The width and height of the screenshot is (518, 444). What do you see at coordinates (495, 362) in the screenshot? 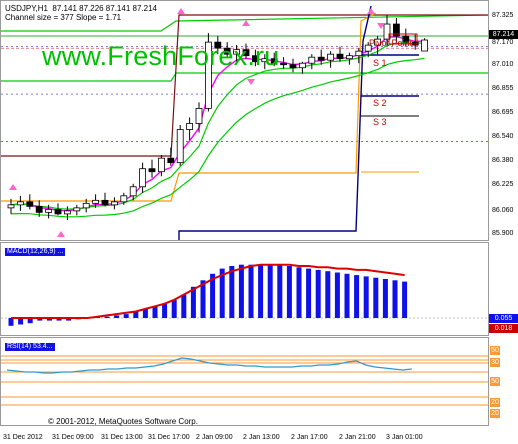
I see `osc-level-badge: 30` at bounding box center [495, 362].